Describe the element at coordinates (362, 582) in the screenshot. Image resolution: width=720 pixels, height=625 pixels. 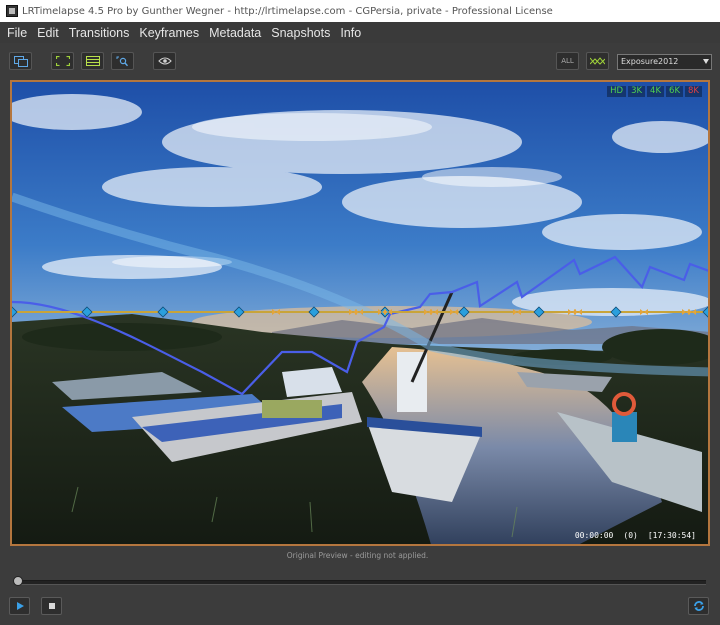
I see `timeline-slider-track` at that location.